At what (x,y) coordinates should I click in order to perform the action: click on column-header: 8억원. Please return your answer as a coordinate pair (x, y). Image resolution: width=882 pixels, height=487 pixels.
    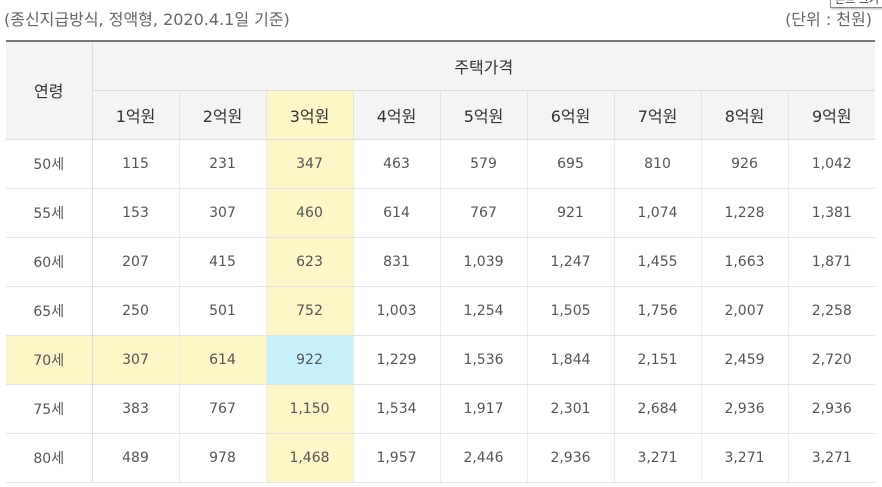
    Looking at the image, I should click on (745, 115).